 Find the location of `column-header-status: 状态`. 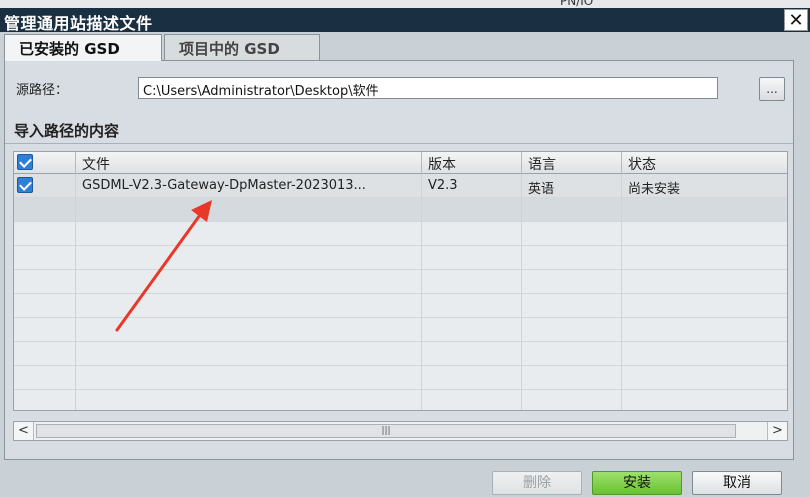

column-header-status: 状态 is located at coordinates (704, 163).